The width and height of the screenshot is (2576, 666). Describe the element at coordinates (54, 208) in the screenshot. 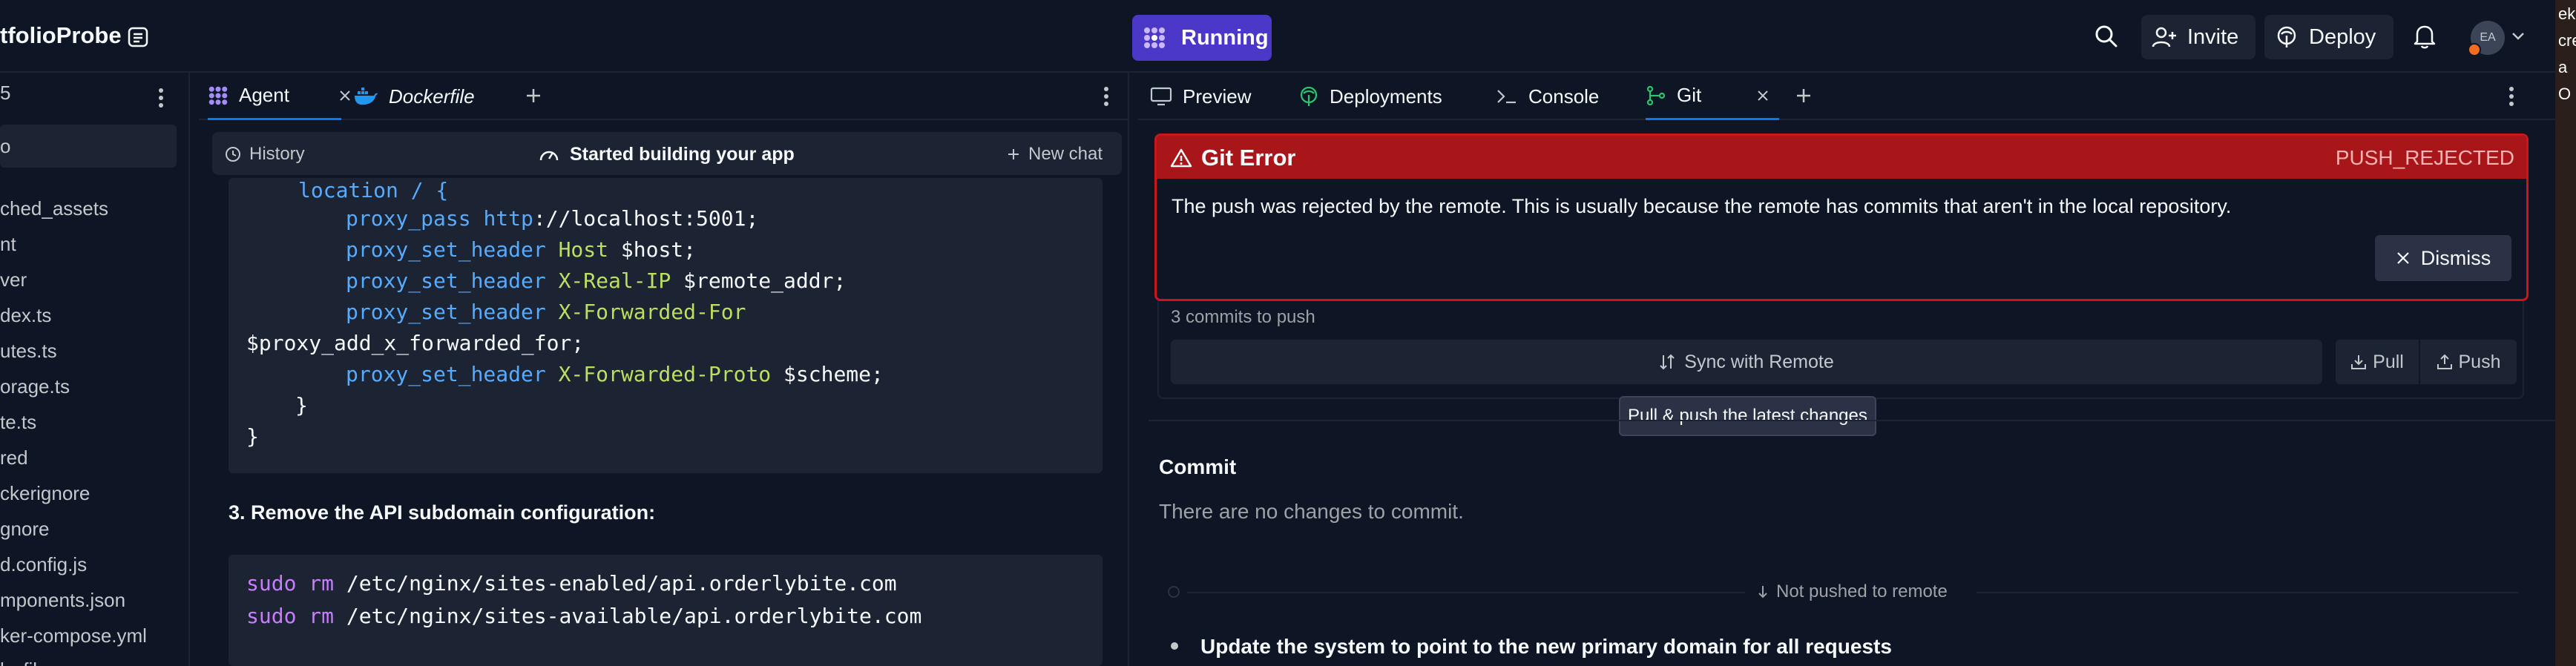

I see `file-item: ched_assets` at that location.